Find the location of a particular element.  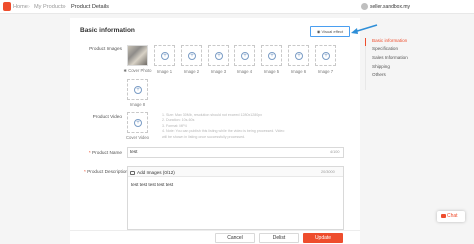

image-slot-5: + is located at coordinates (271, 55).